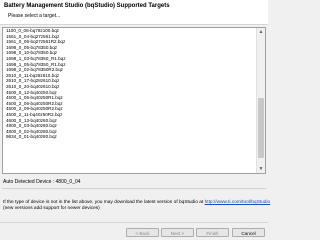  Describe the element at coordinates (134, 188) in the screenshot. I see `divider` at that location.